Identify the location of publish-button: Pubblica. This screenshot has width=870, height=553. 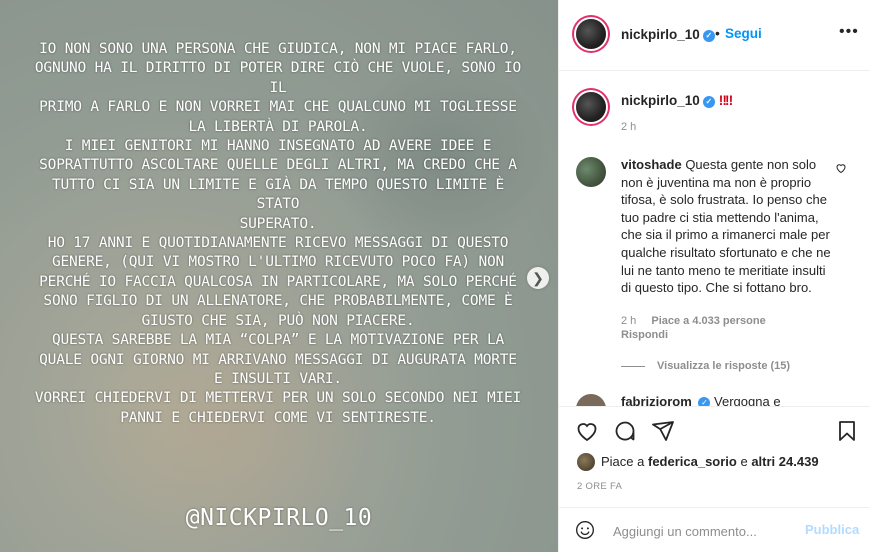
(832, 529).